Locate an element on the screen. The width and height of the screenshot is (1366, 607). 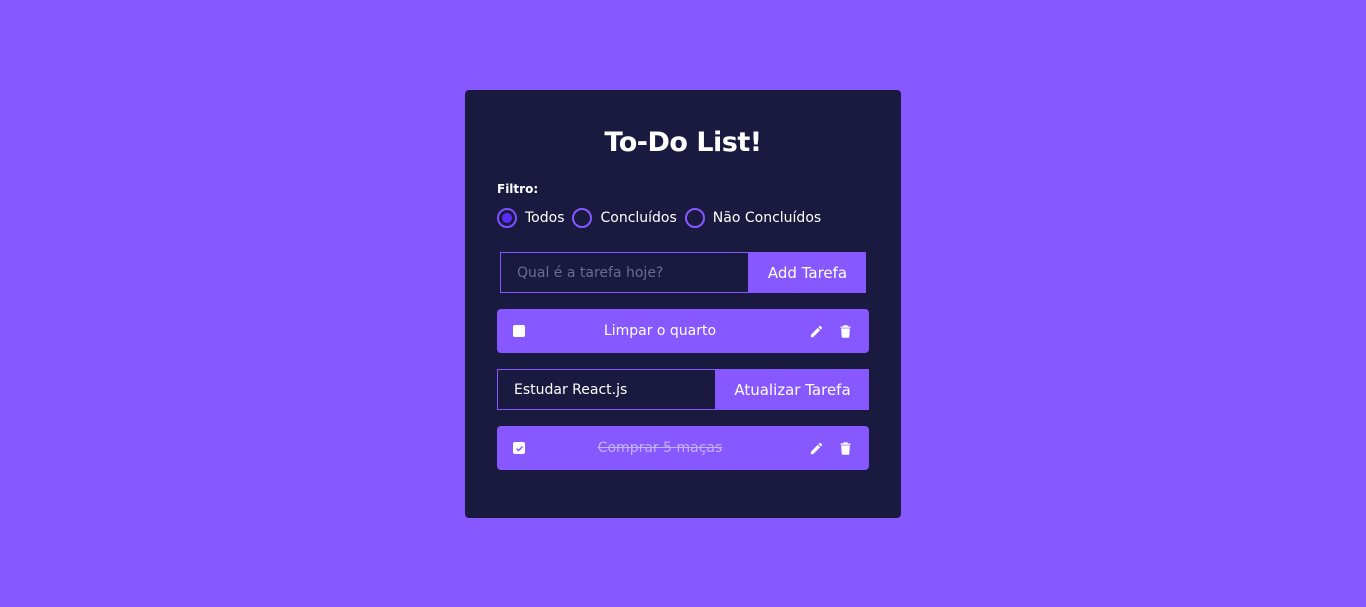
add-task-button: Add Tarefa is located at coordinates (807, 272).